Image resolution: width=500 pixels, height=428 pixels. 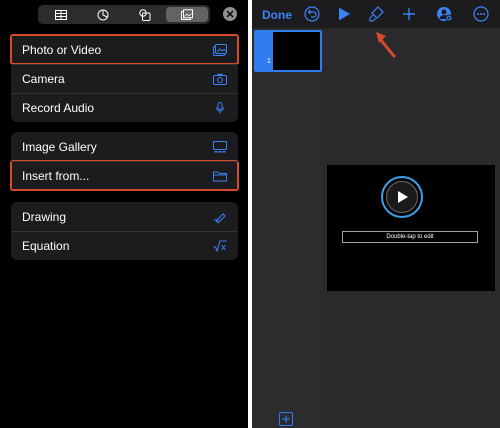 I want to click on slide-thumbnail: 1, so click(x=288, y=51).